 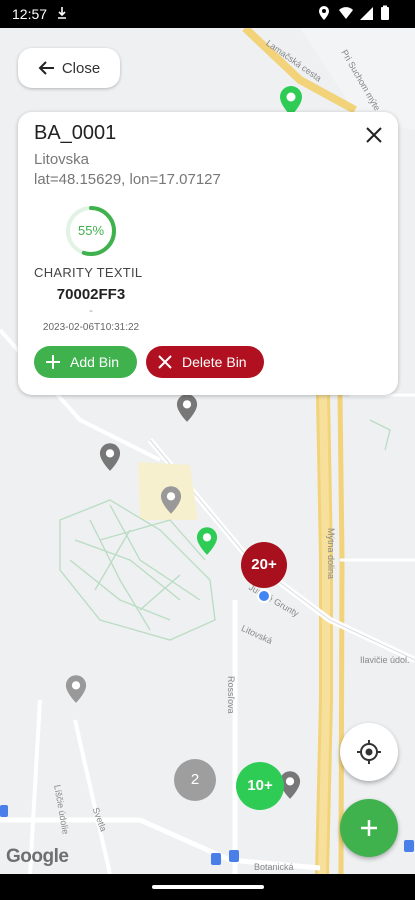 I want to click on fill-level-label: 55%, so click(x=91, y=230).